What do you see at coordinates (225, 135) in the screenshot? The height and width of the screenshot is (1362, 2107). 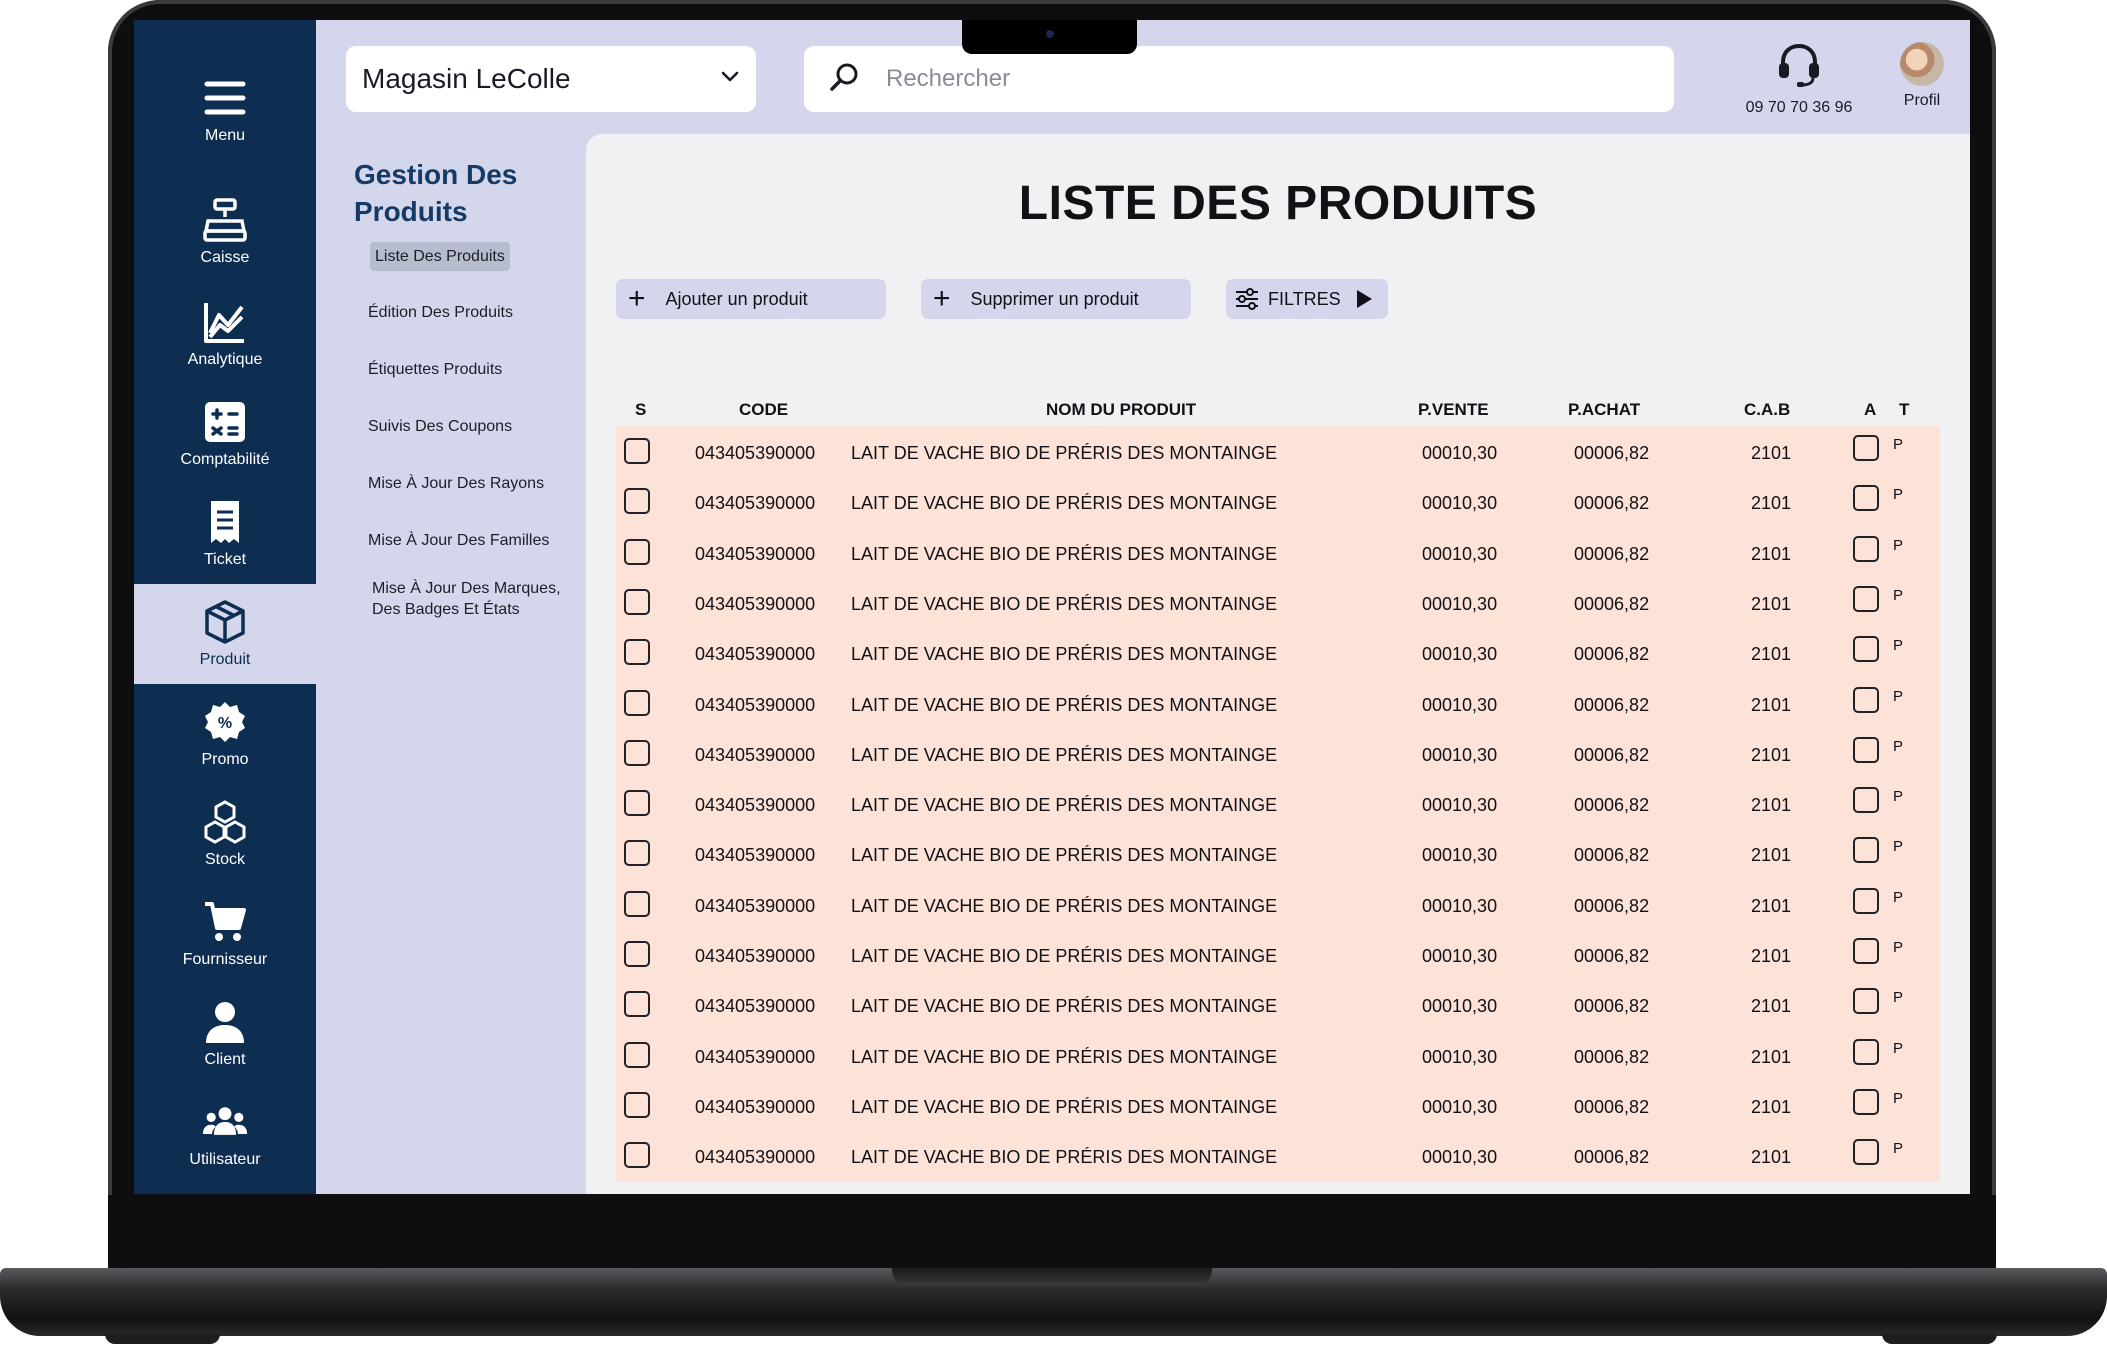 I see `nav-menu-label: Menu` at bounding box center [225, 135].